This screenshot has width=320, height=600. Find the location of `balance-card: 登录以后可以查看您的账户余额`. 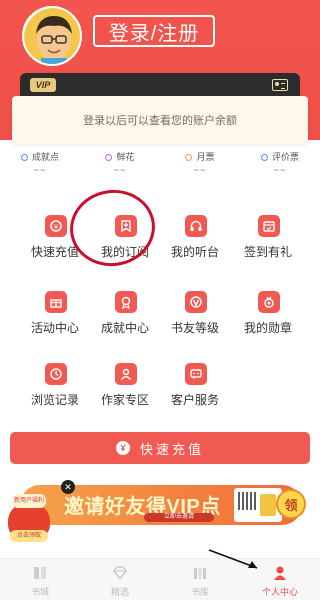

balance-card: 登录以后可以查看您的账户余额 is located at coordinates (160, 120).